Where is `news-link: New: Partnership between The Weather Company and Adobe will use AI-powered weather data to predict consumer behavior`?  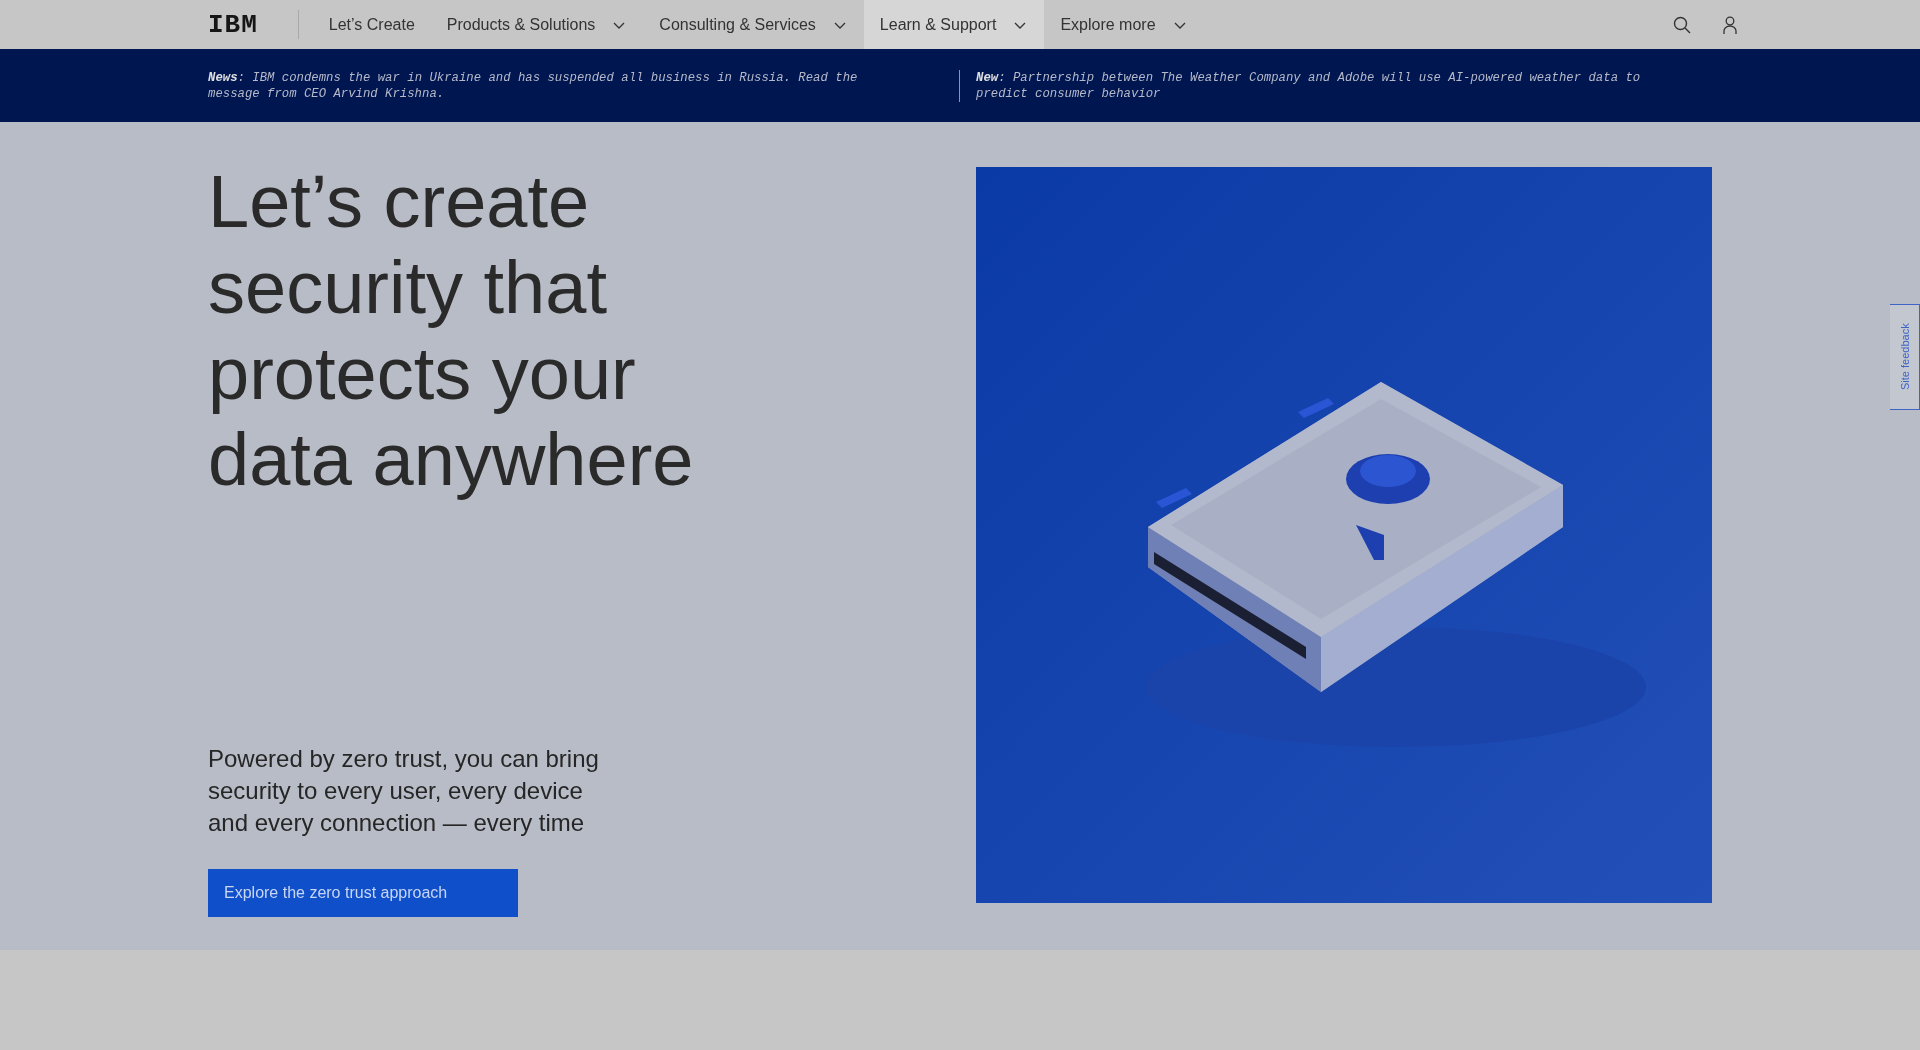 news-link: New: Partnership between The Weather Company and Adobe will use AI-powered weather data to predict consumer behavior is located at coordinates (1339, 85).